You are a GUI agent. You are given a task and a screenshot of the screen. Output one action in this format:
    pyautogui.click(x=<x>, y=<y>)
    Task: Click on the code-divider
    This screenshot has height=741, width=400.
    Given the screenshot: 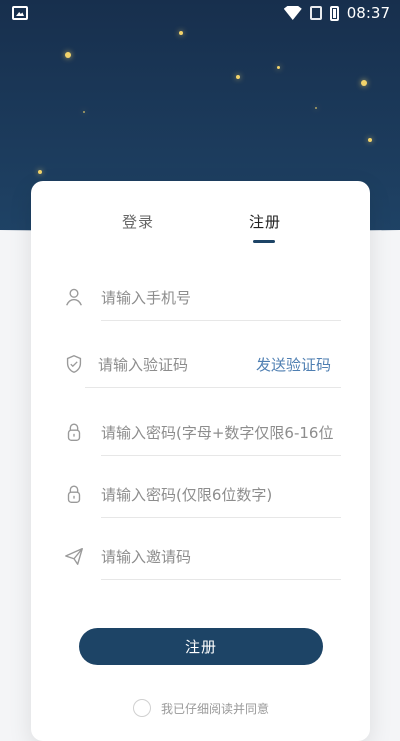 What is the action you would take?
    pyautogui.click(x=213, y=387)
    